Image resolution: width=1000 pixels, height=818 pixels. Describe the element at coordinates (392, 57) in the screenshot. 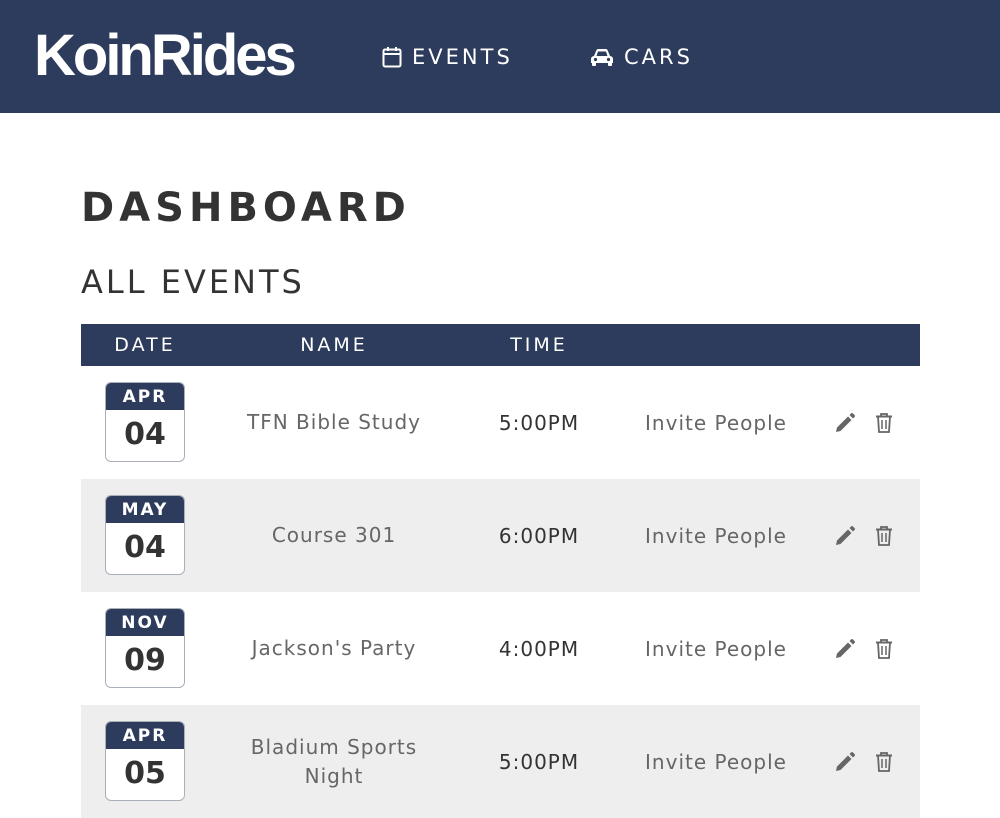

I see `calendar-icon` at that location.